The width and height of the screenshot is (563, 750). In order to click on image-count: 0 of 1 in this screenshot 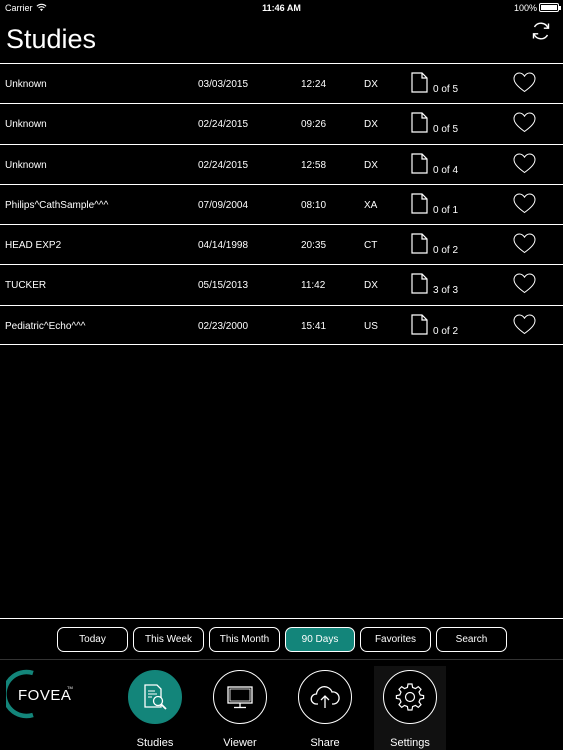, I will do `click(446, 210)`.